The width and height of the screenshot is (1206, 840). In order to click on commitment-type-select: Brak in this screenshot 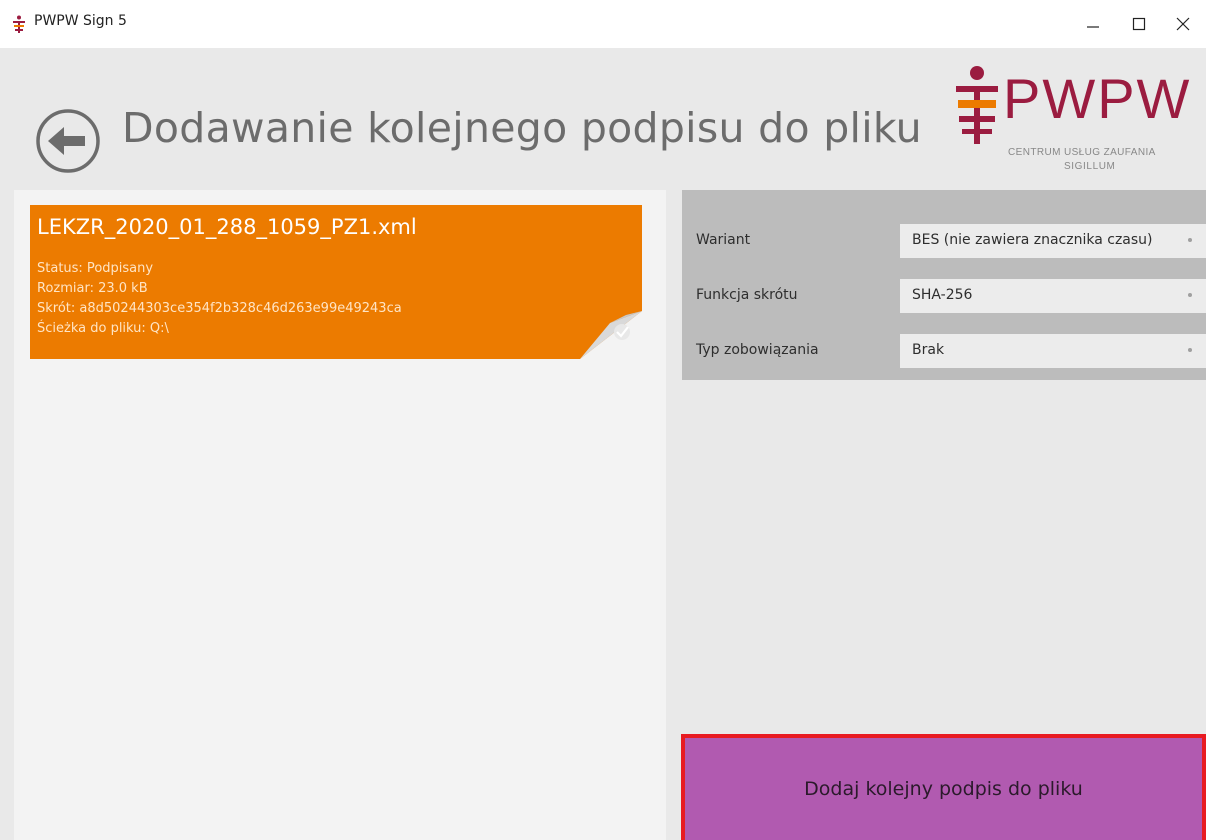, I will do `click(1053, 351)`.